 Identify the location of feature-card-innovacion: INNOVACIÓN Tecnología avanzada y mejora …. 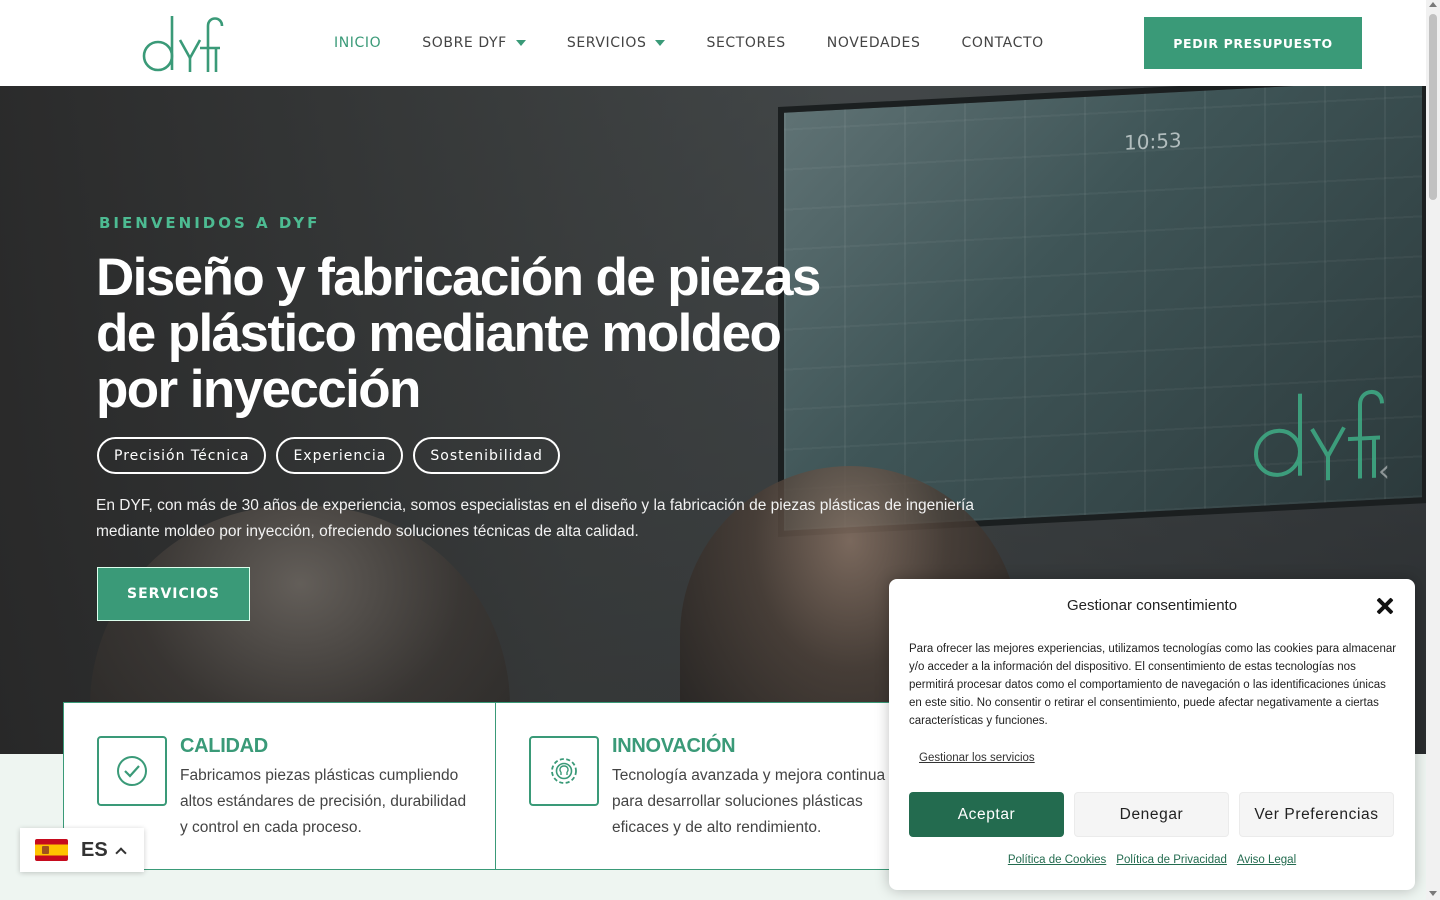
(712, 786).